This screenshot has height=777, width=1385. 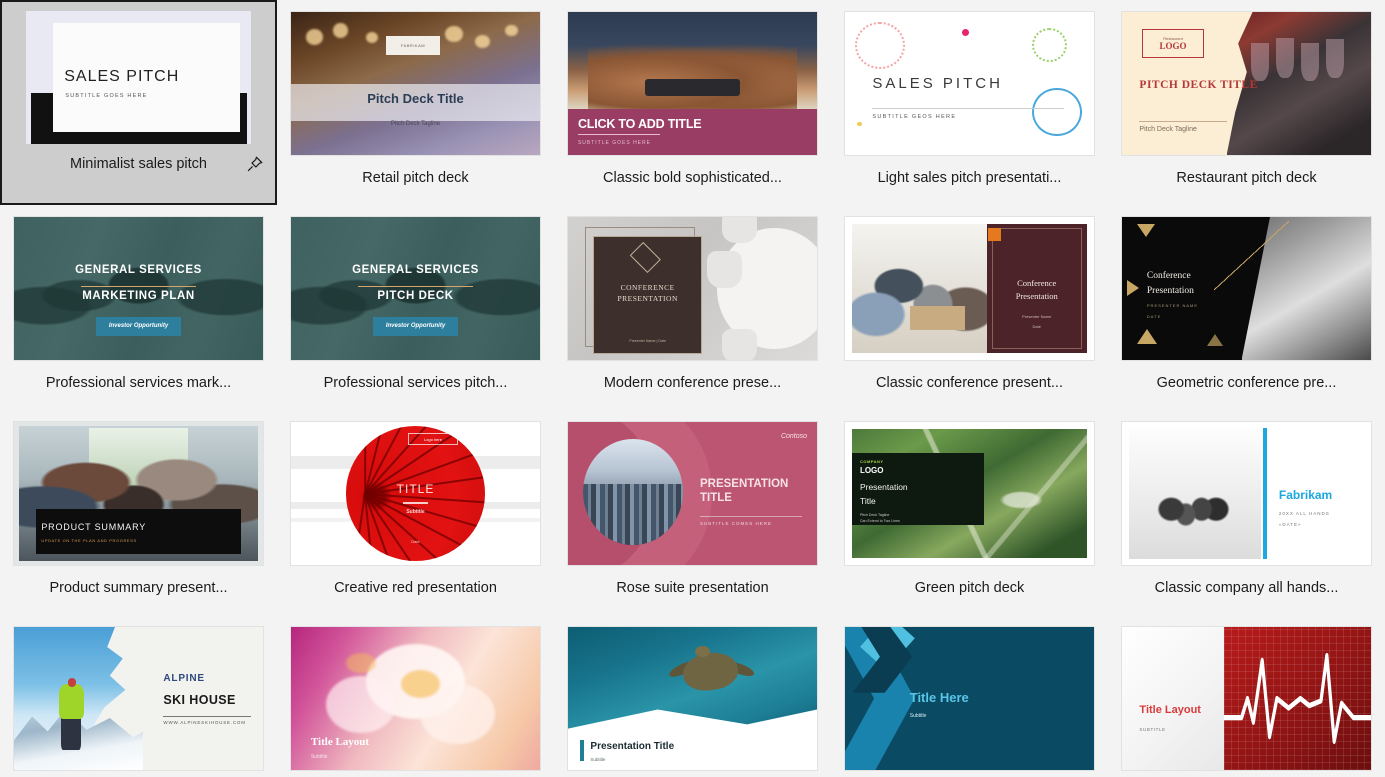 I want to click on template-label-row: Creative red presentation, so click(x=415, y=588).